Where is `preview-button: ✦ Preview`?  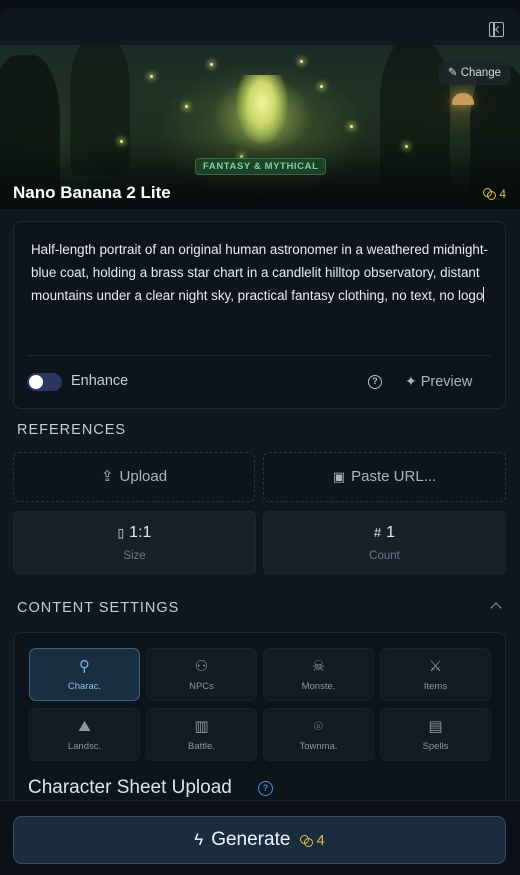
preview-button: ✦ Preview is located at coordinates (438, 381).